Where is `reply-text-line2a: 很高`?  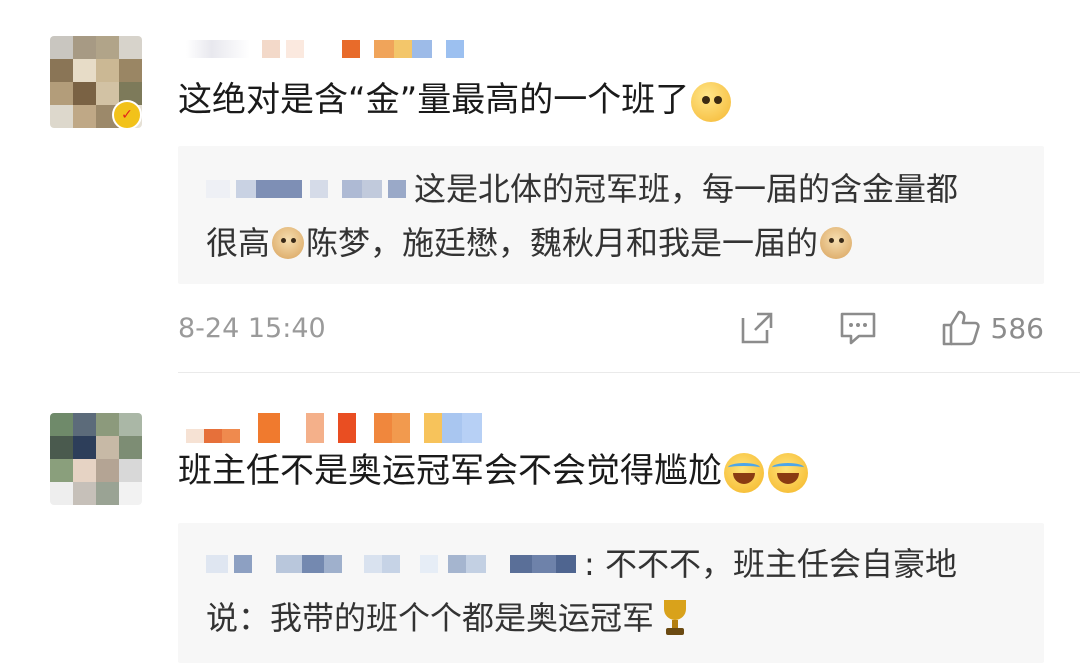
reply-text-line2a: 很高 is located at coordinates (238, 243).